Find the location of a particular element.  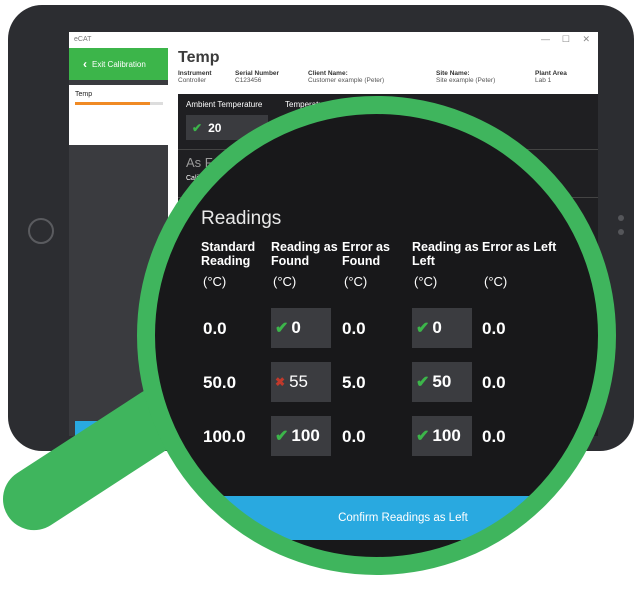

maximize-button: ☐ is located at coordinates (566, 39).